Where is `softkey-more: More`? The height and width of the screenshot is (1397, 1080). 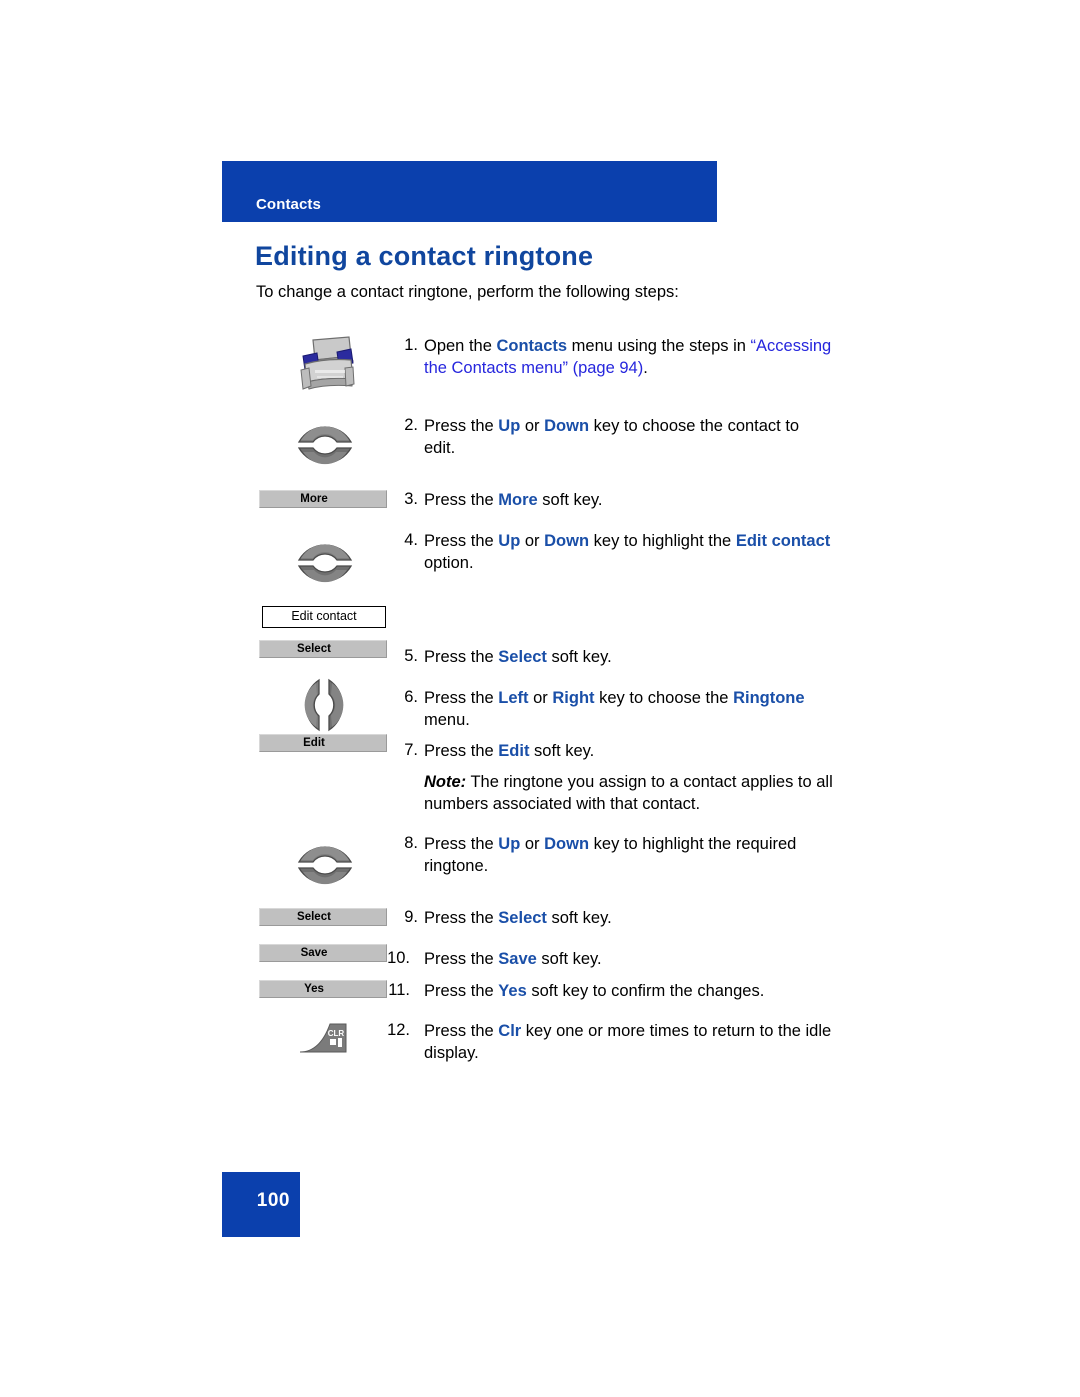 softkey-more: More is located at coordinates (323, 499).